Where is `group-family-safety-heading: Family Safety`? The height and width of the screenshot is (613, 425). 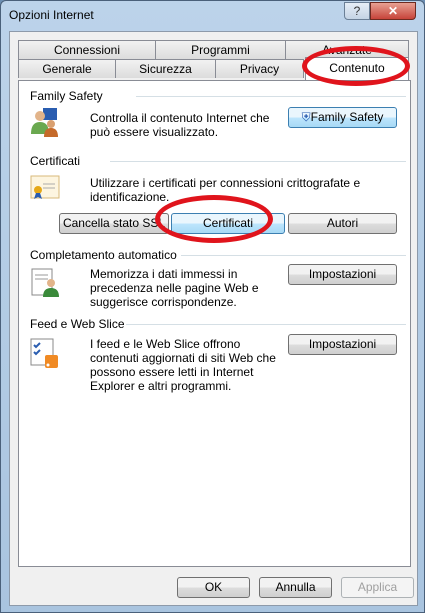
group-family-safety-heading: Family Safety is located at coordinates (66, 96).